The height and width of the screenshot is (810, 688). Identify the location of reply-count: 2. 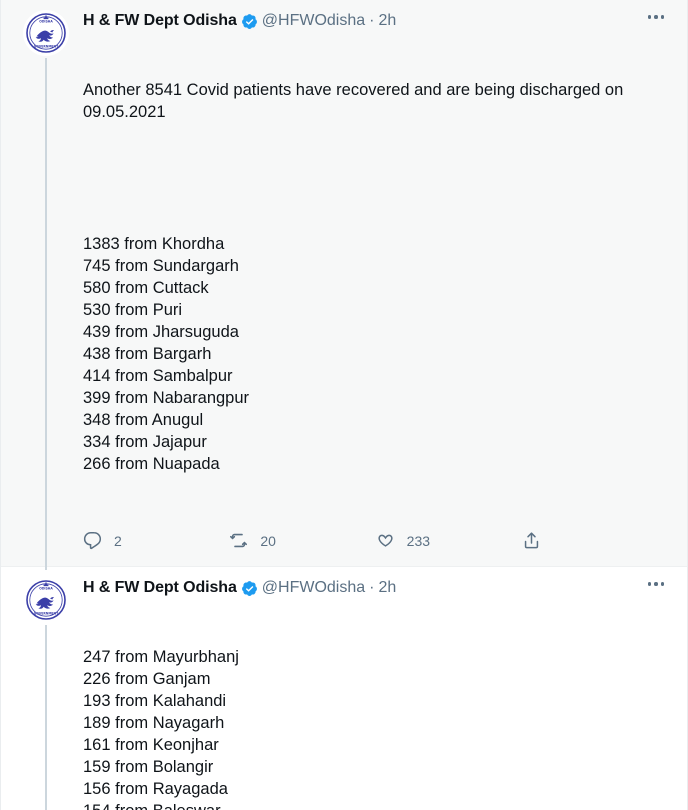
(118, 540).